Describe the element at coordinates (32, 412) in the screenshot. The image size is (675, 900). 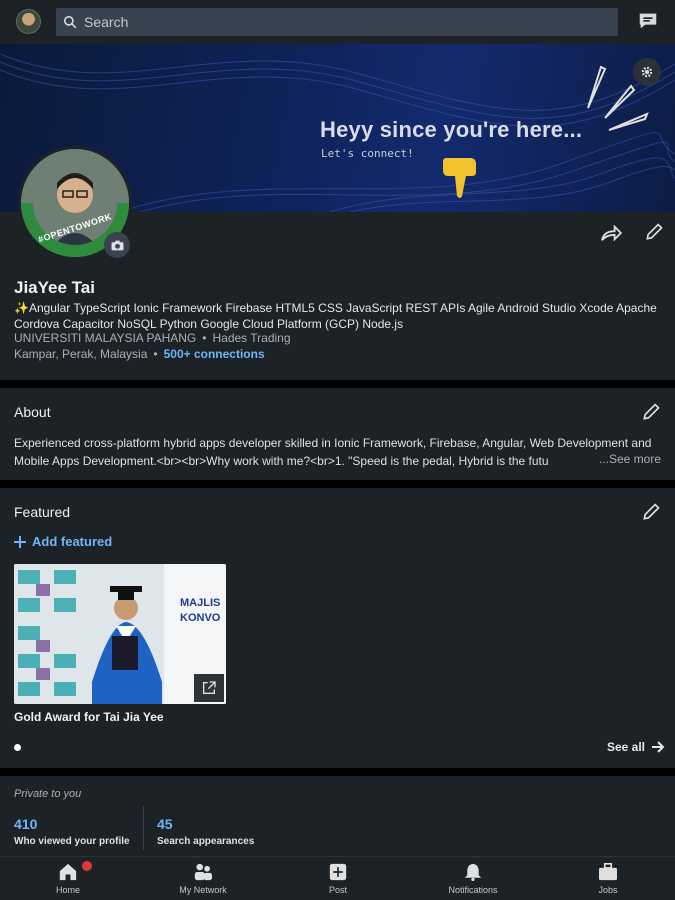
I see `about-title: About` at that location.